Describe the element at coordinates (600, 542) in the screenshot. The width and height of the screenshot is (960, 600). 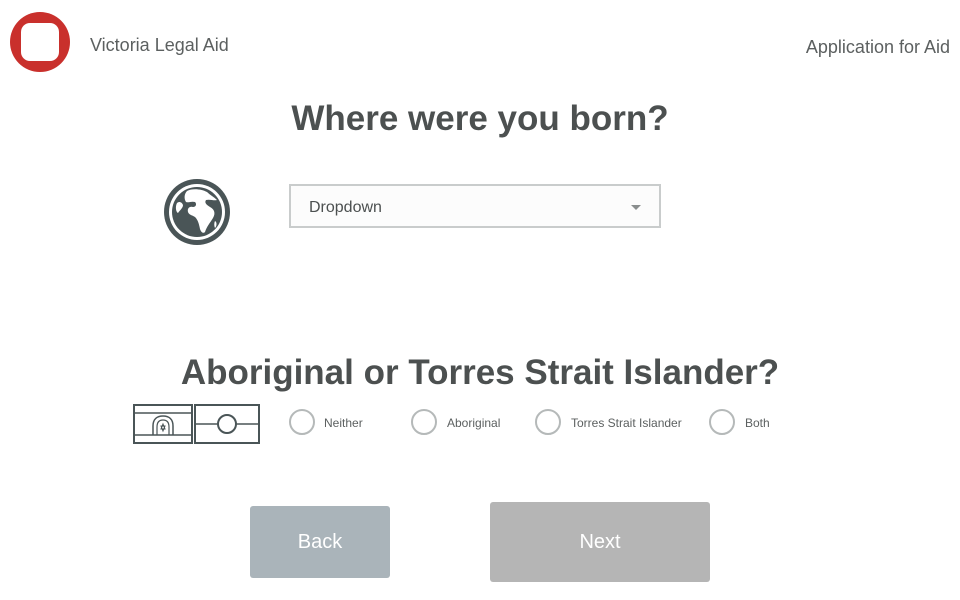
I see `next-button: Next` at that location.